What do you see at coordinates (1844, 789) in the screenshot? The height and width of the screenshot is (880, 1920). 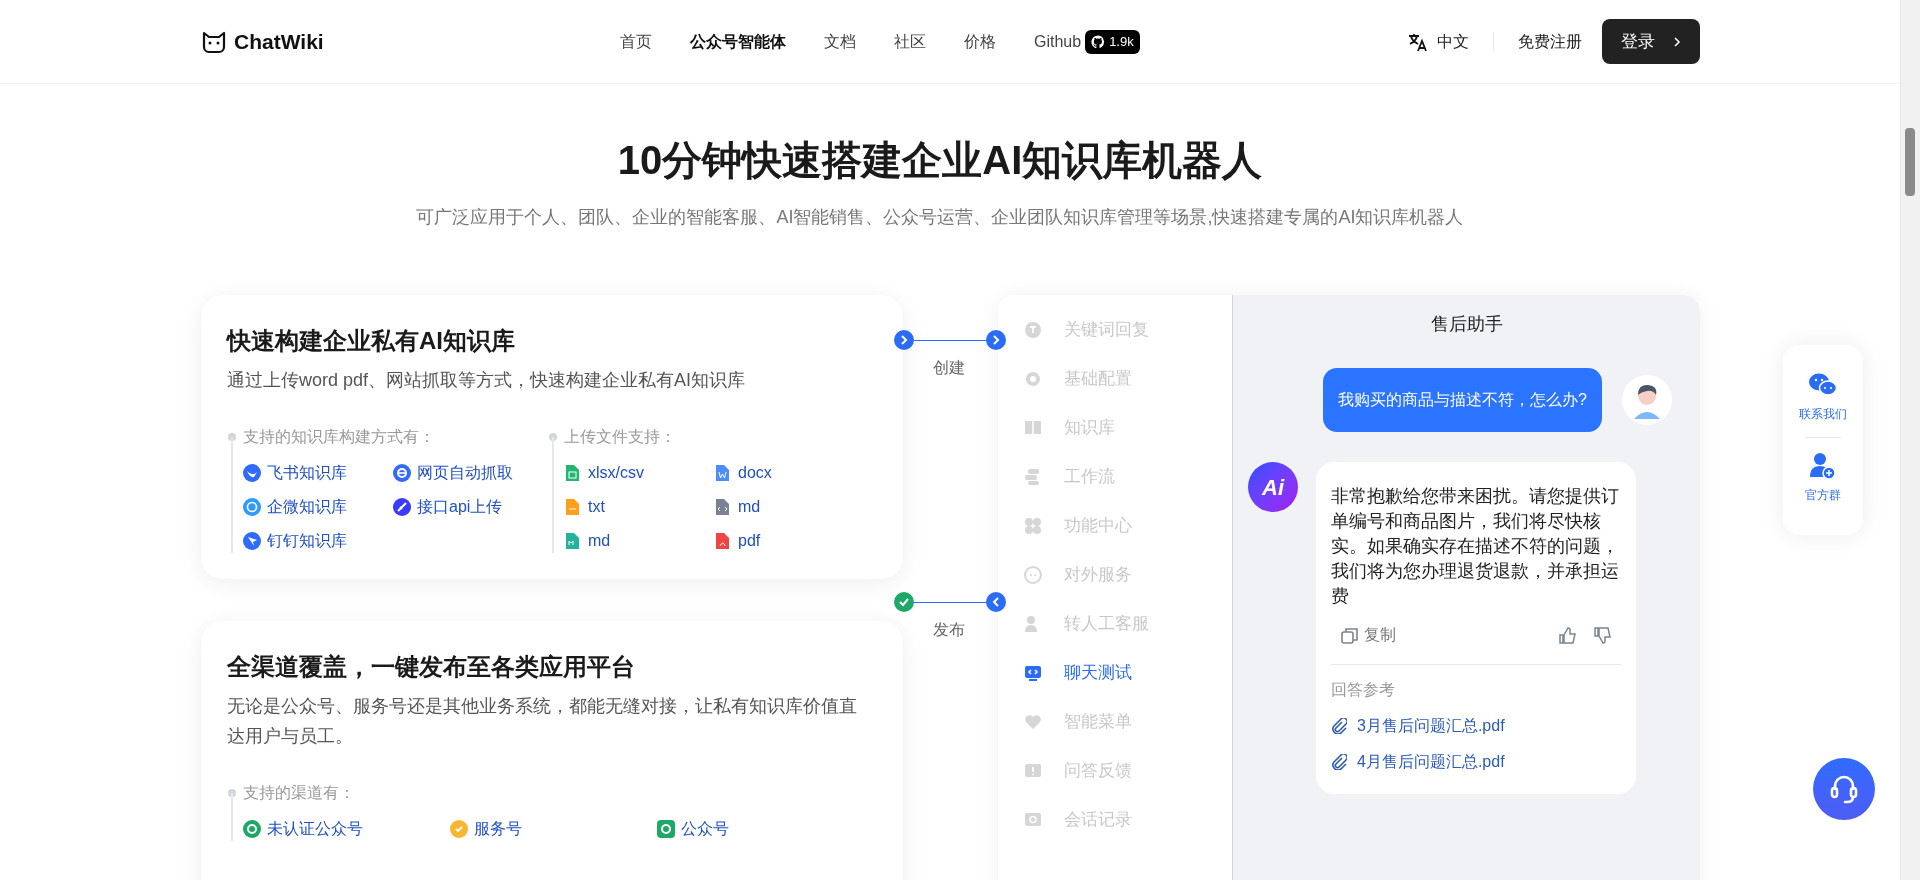 I see `headset-icon` at bounding box center [1844, 789].